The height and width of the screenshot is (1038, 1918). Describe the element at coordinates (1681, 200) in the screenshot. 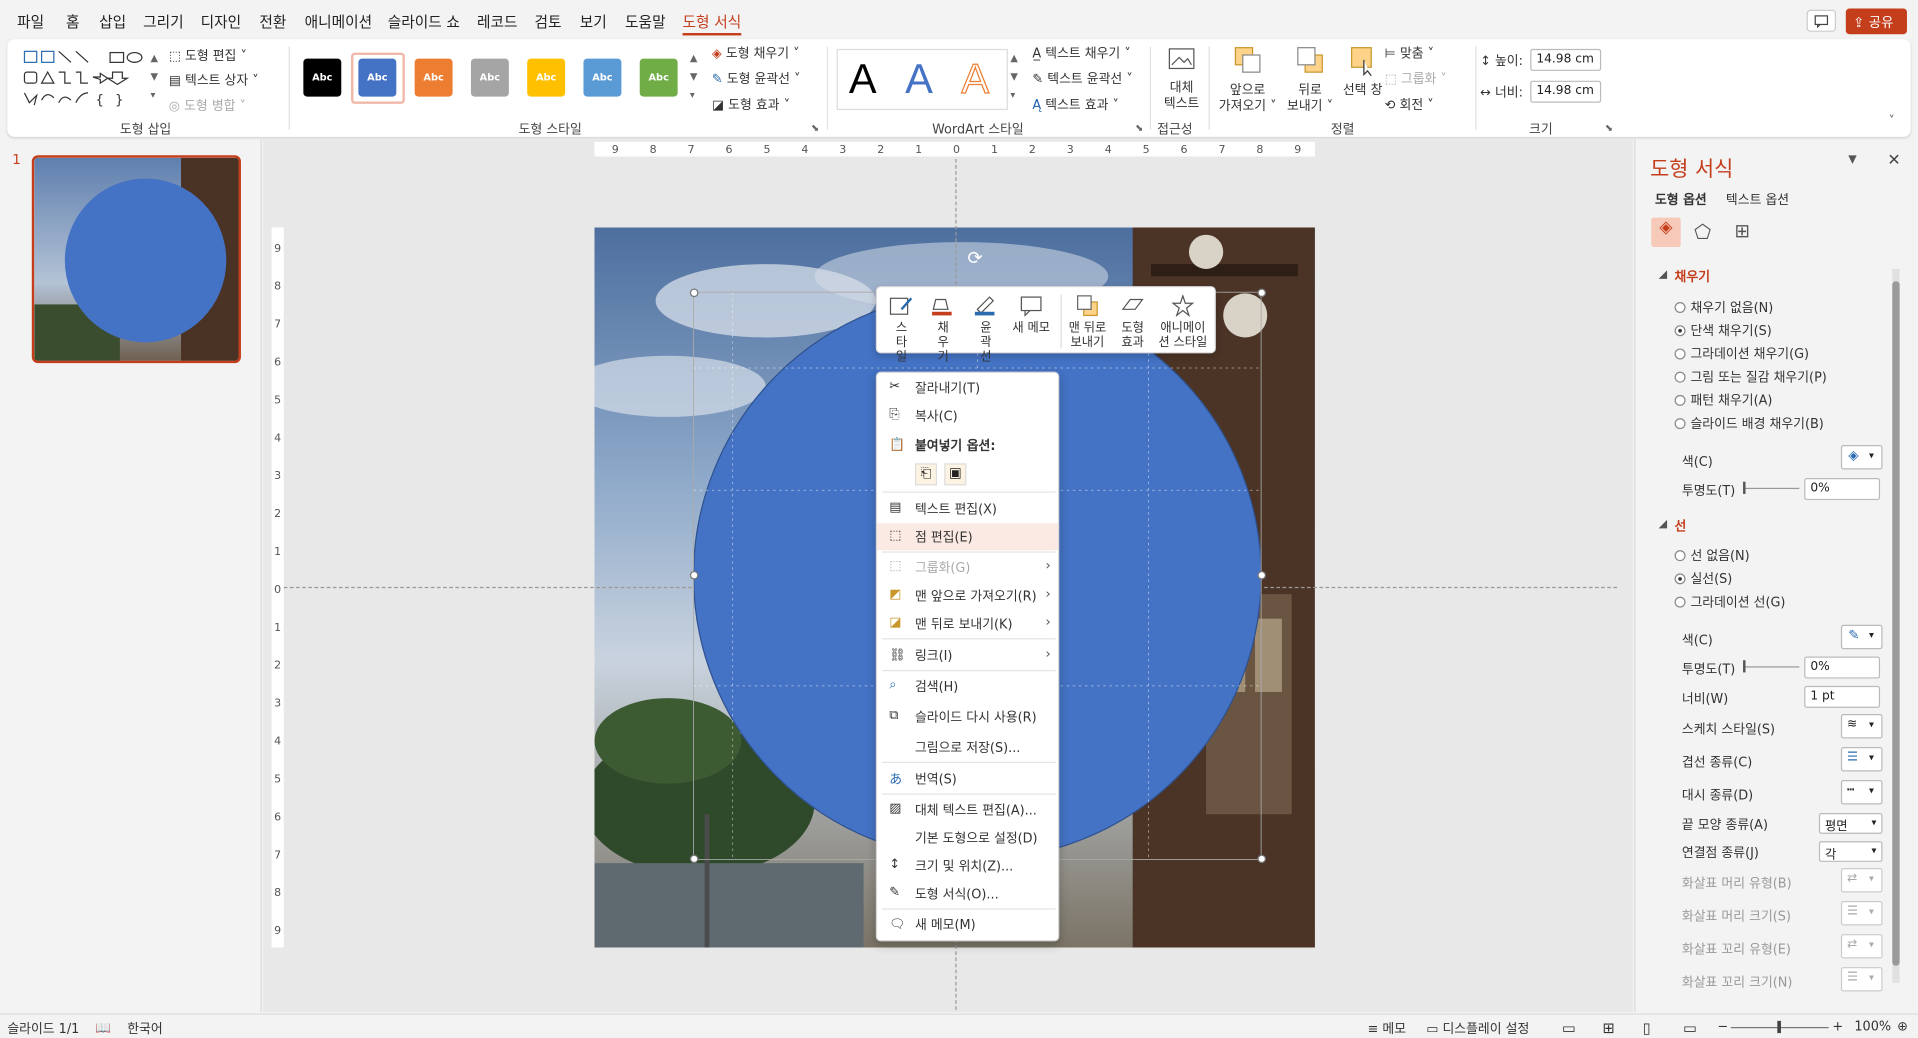

I see `tab-shape-options: 도형 옵션` at that location.